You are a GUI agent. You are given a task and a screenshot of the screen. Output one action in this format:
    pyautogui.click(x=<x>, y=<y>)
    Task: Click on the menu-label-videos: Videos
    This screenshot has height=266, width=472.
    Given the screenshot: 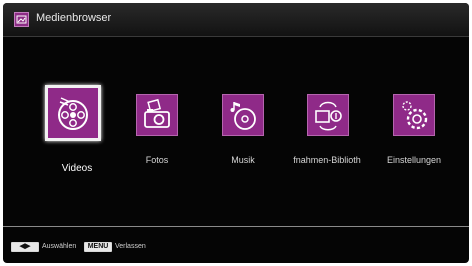 What is the action you would take?
    pyautogui.click(x=77, y=168)
    